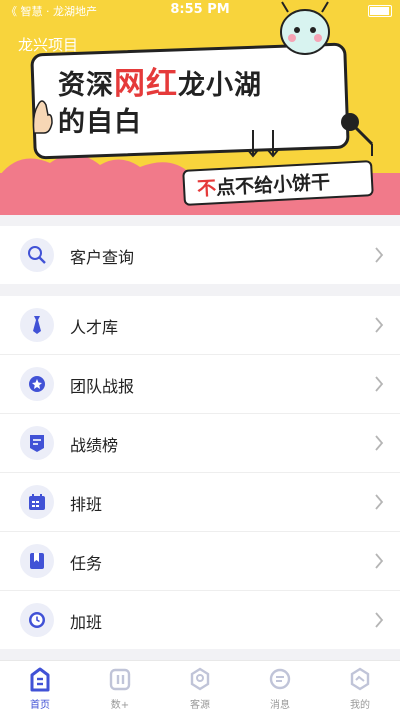  I want to click on menu-item-task: 任务, so click(200, 561).